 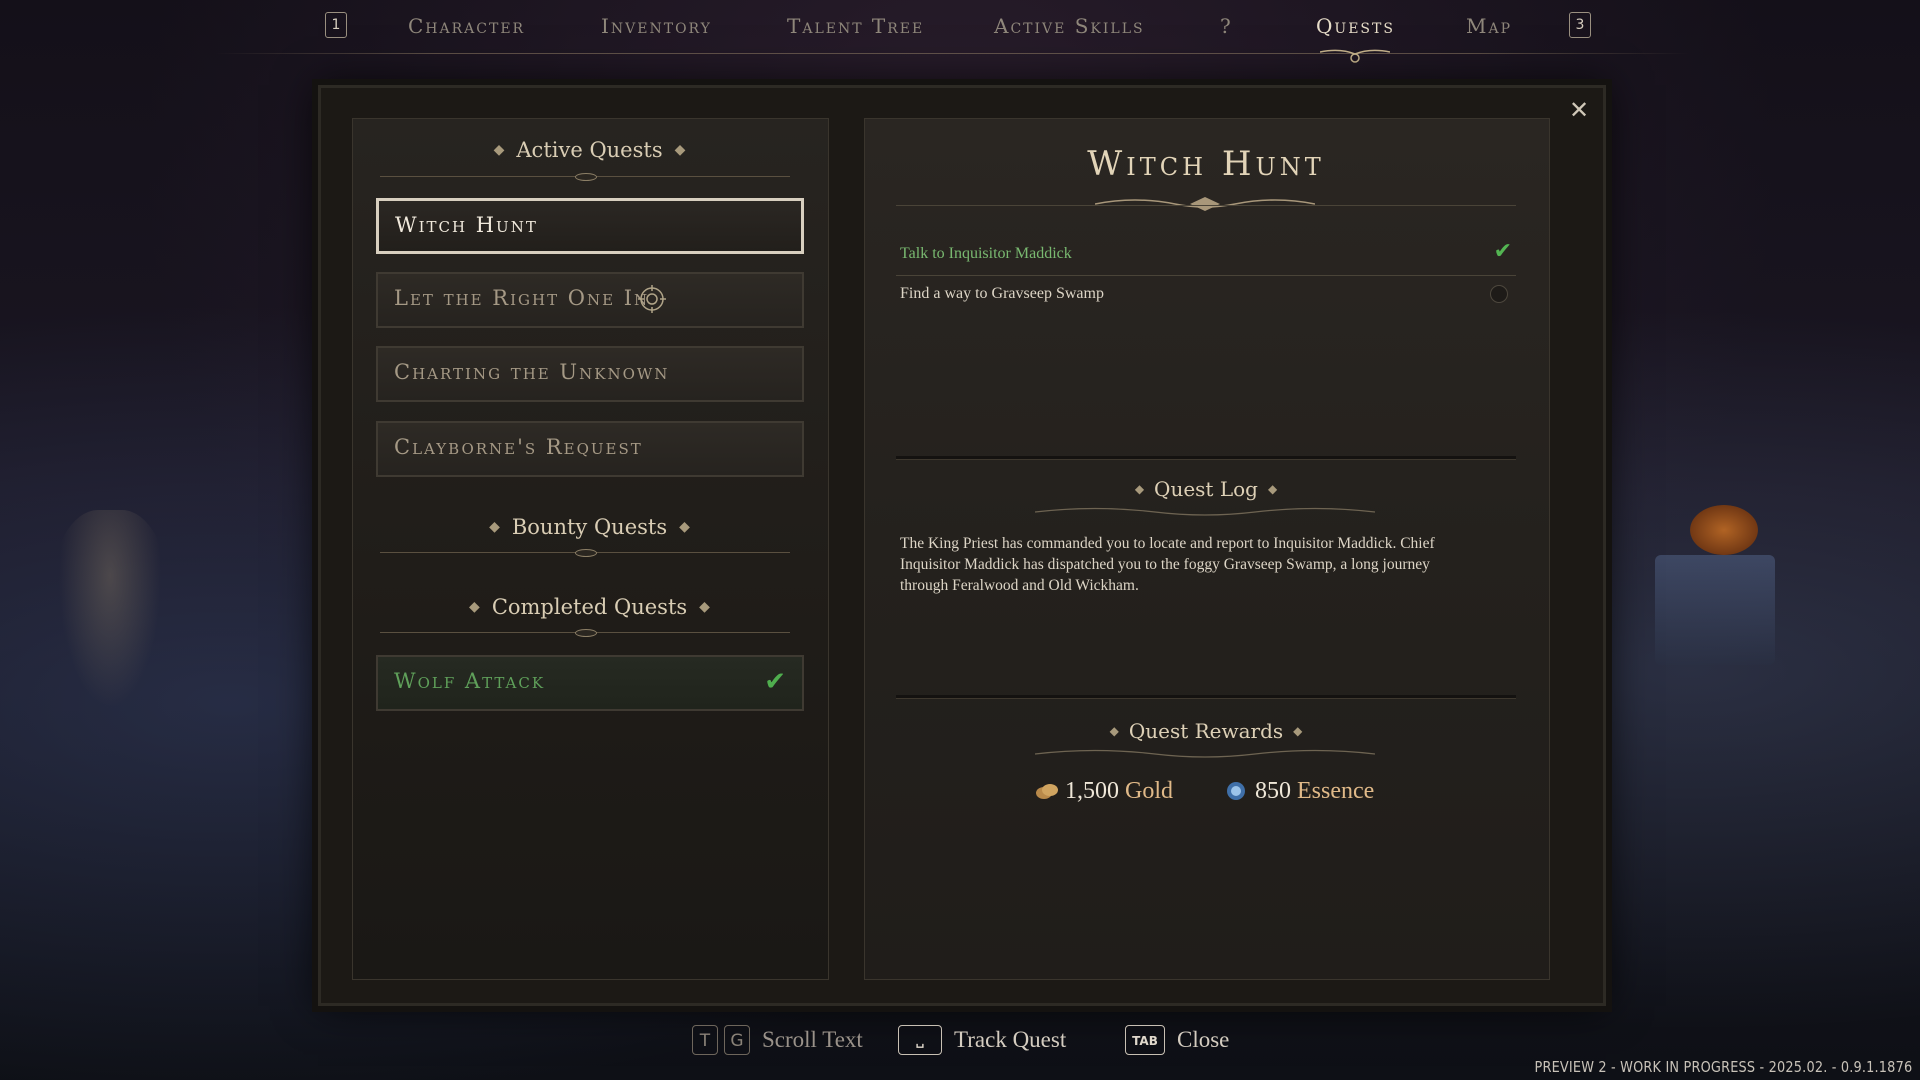 What do you see at coordinates (1002, 293) in the screenshot?
I see `objective-text: Find a way to Gravseep Swamp` at bounding box center [1002, 293].